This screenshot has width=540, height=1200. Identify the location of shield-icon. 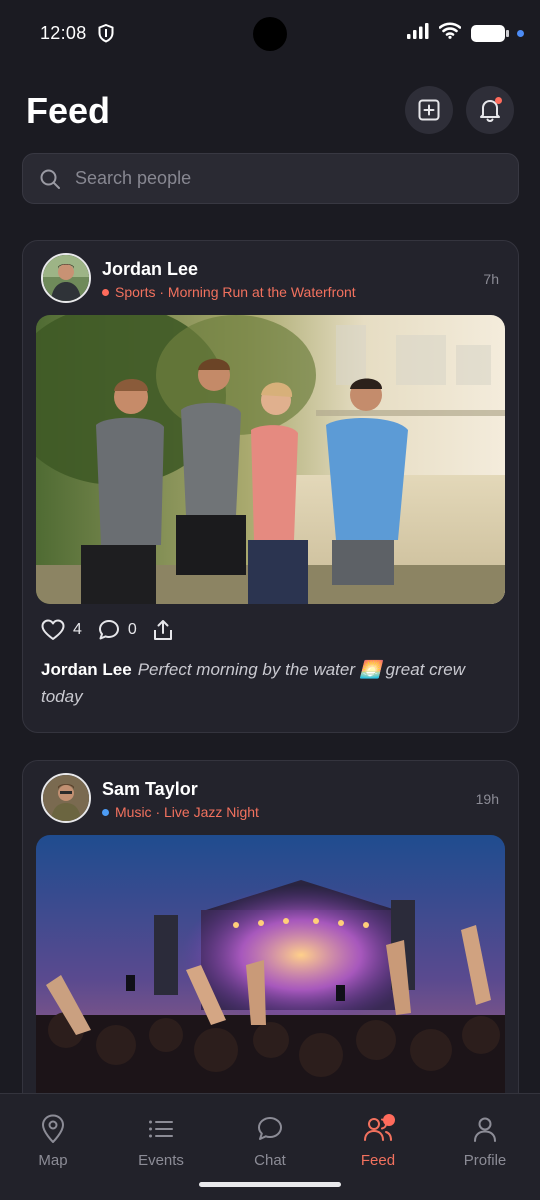
(106, 35).